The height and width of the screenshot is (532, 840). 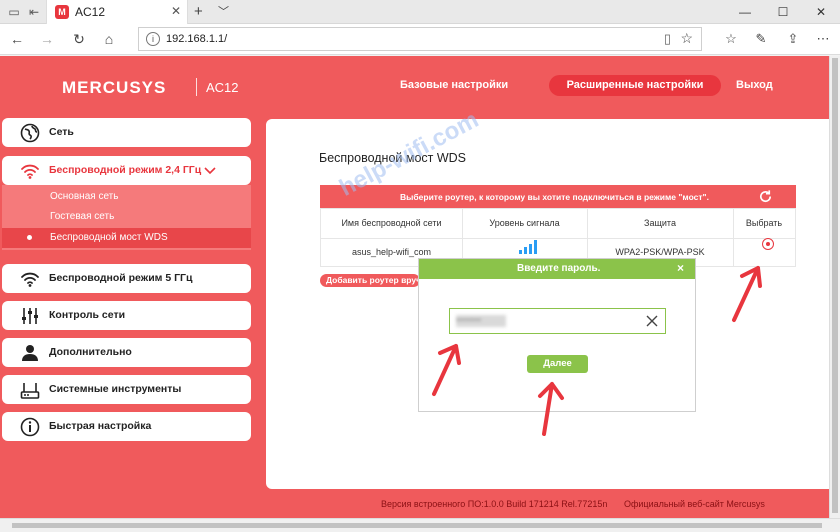 What do you see at coordinates (652, 321) in the screenshot?
I see `clear-icon` at bounding box center [652, 321].